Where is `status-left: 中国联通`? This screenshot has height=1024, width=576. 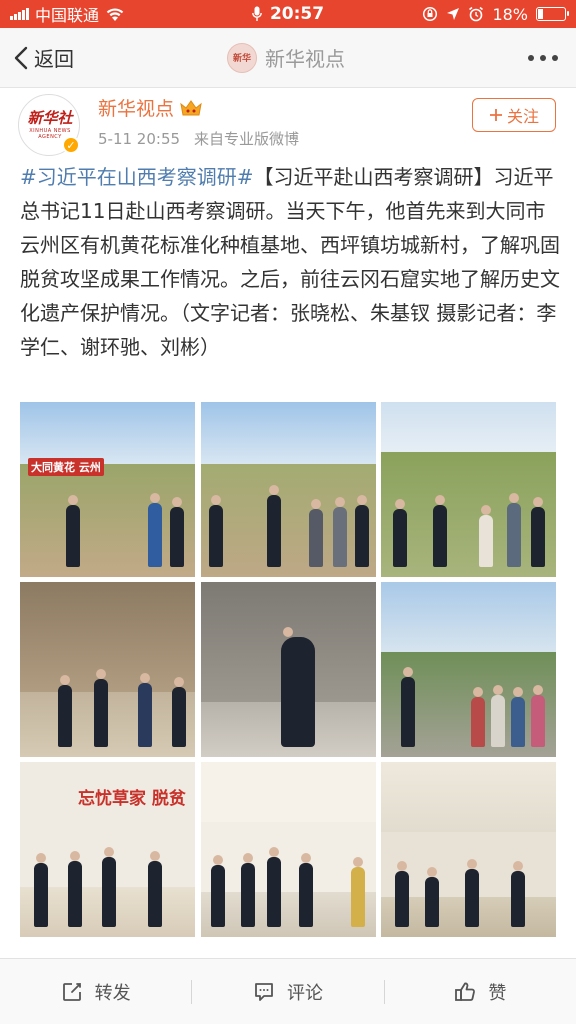 status-left: 中国联通 is located at coordinates (110, 14).